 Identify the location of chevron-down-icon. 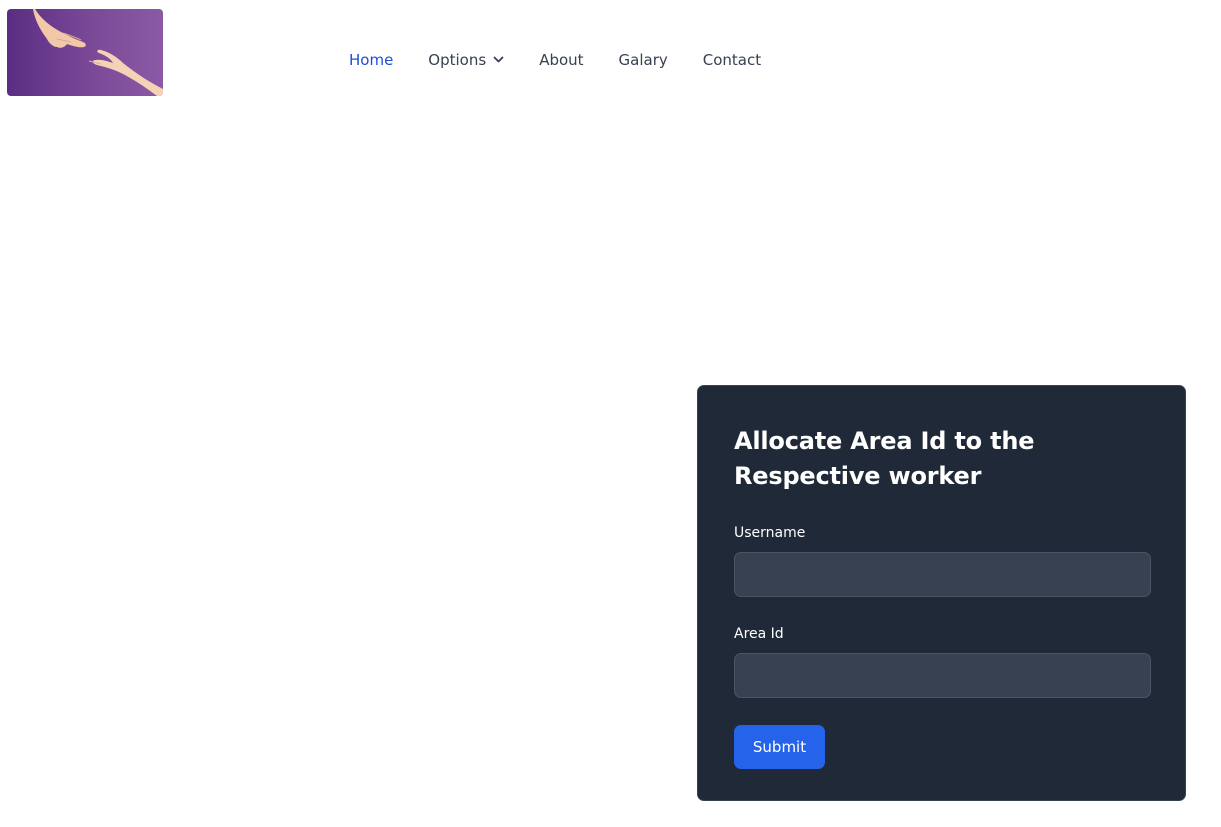
(498, 60).